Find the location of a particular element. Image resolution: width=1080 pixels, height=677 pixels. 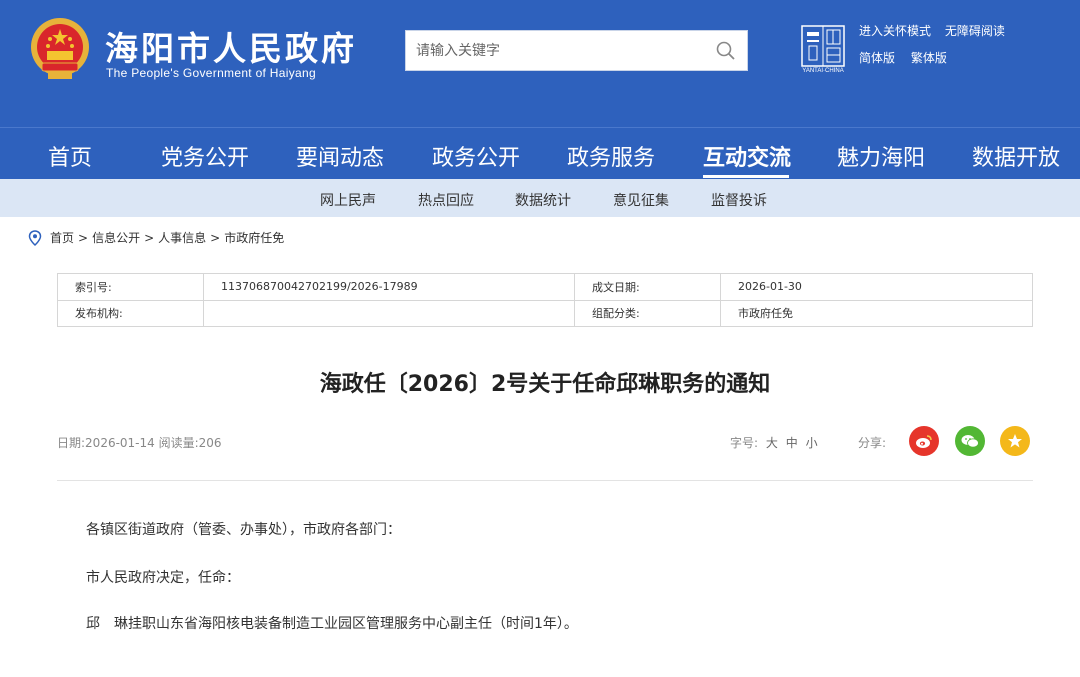

font-size-small: 小 is located at coordinates (812, 443).